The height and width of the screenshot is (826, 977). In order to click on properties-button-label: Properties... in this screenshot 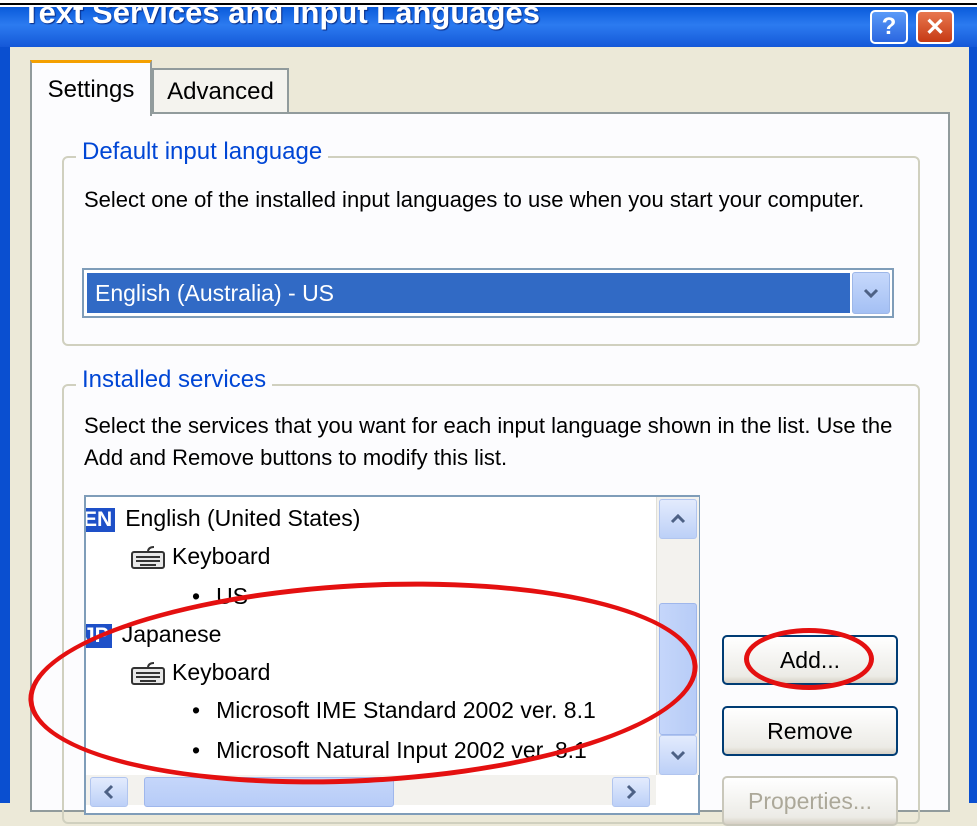, I will do `click(810, 800)`.